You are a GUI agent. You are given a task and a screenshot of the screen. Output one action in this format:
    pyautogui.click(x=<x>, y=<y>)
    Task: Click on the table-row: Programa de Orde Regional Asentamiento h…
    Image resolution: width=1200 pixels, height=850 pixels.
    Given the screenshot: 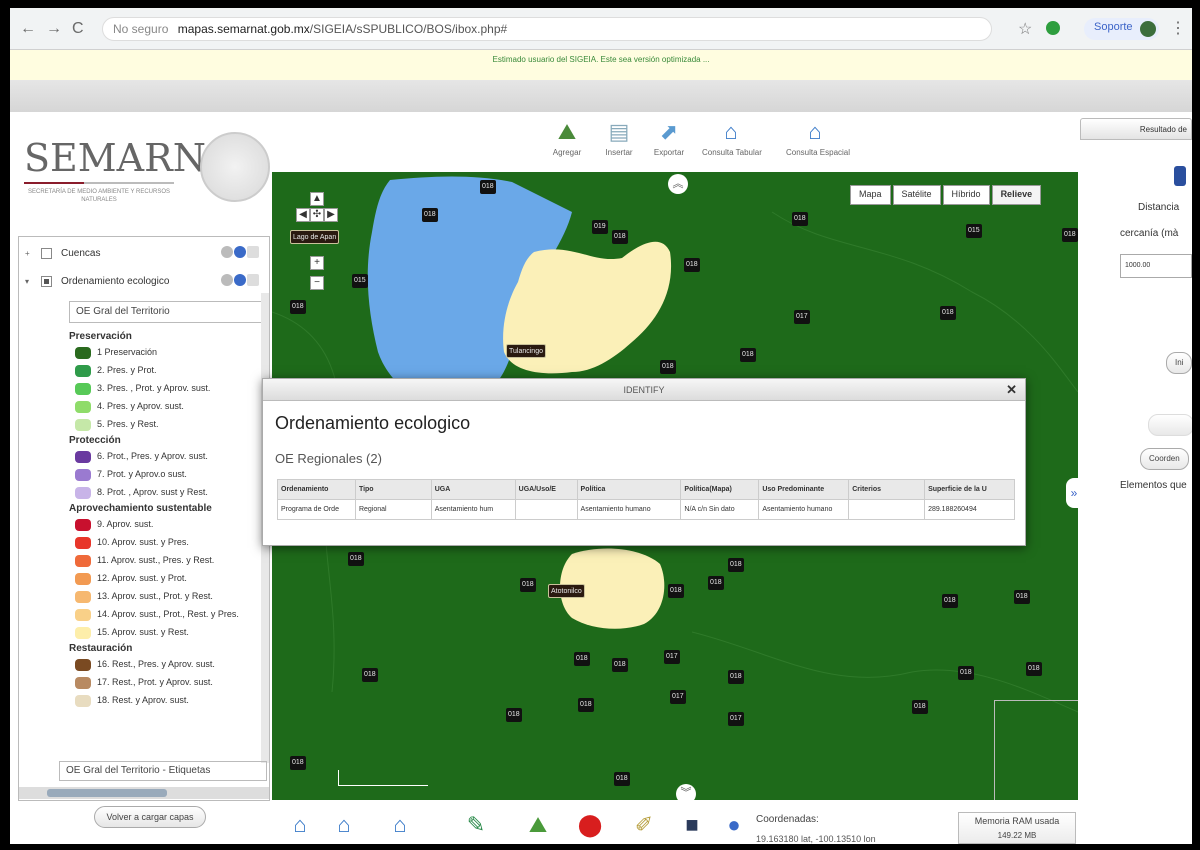 What is the action you would take?
    pyautogui.click(x=646, y=509)
    